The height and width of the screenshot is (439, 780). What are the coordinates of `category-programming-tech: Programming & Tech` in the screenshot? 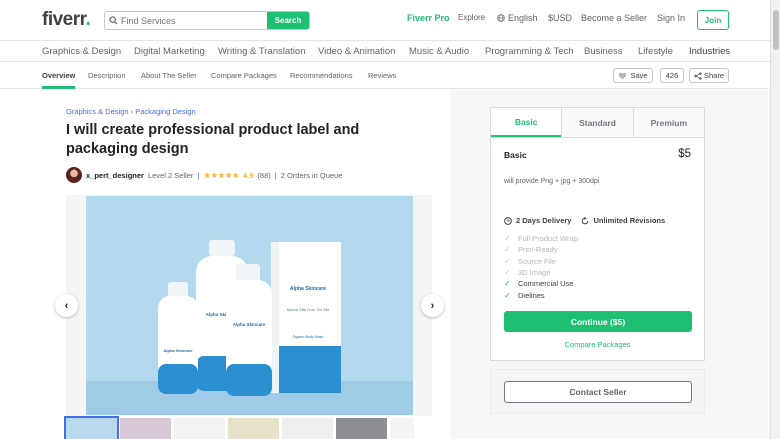 It's located at (529, 51).